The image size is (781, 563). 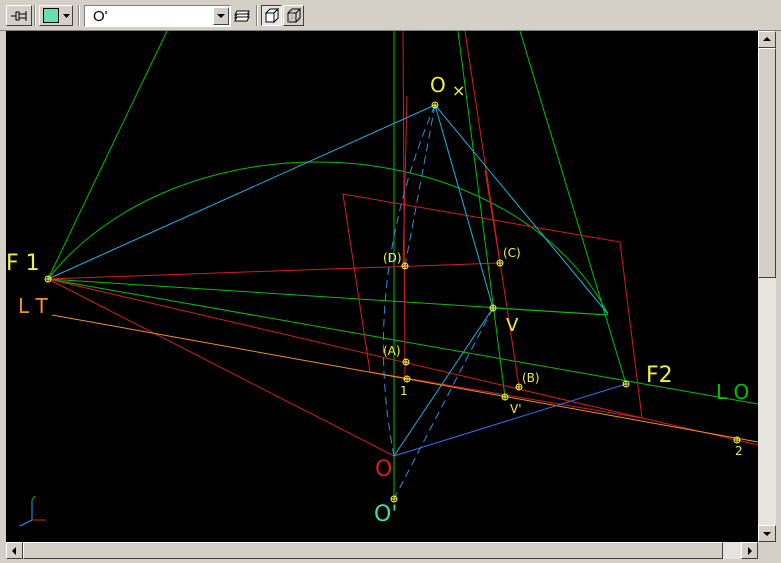 I want to click on point-a, so click(x=406, y=362).